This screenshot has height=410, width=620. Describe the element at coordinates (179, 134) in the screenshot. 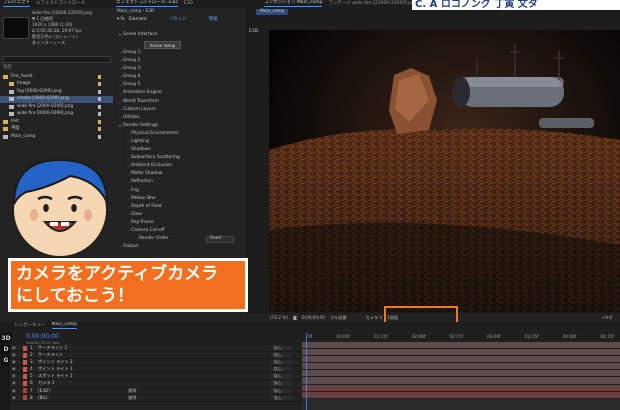

I see `effect-param-row: › Physical Environment` at that location.